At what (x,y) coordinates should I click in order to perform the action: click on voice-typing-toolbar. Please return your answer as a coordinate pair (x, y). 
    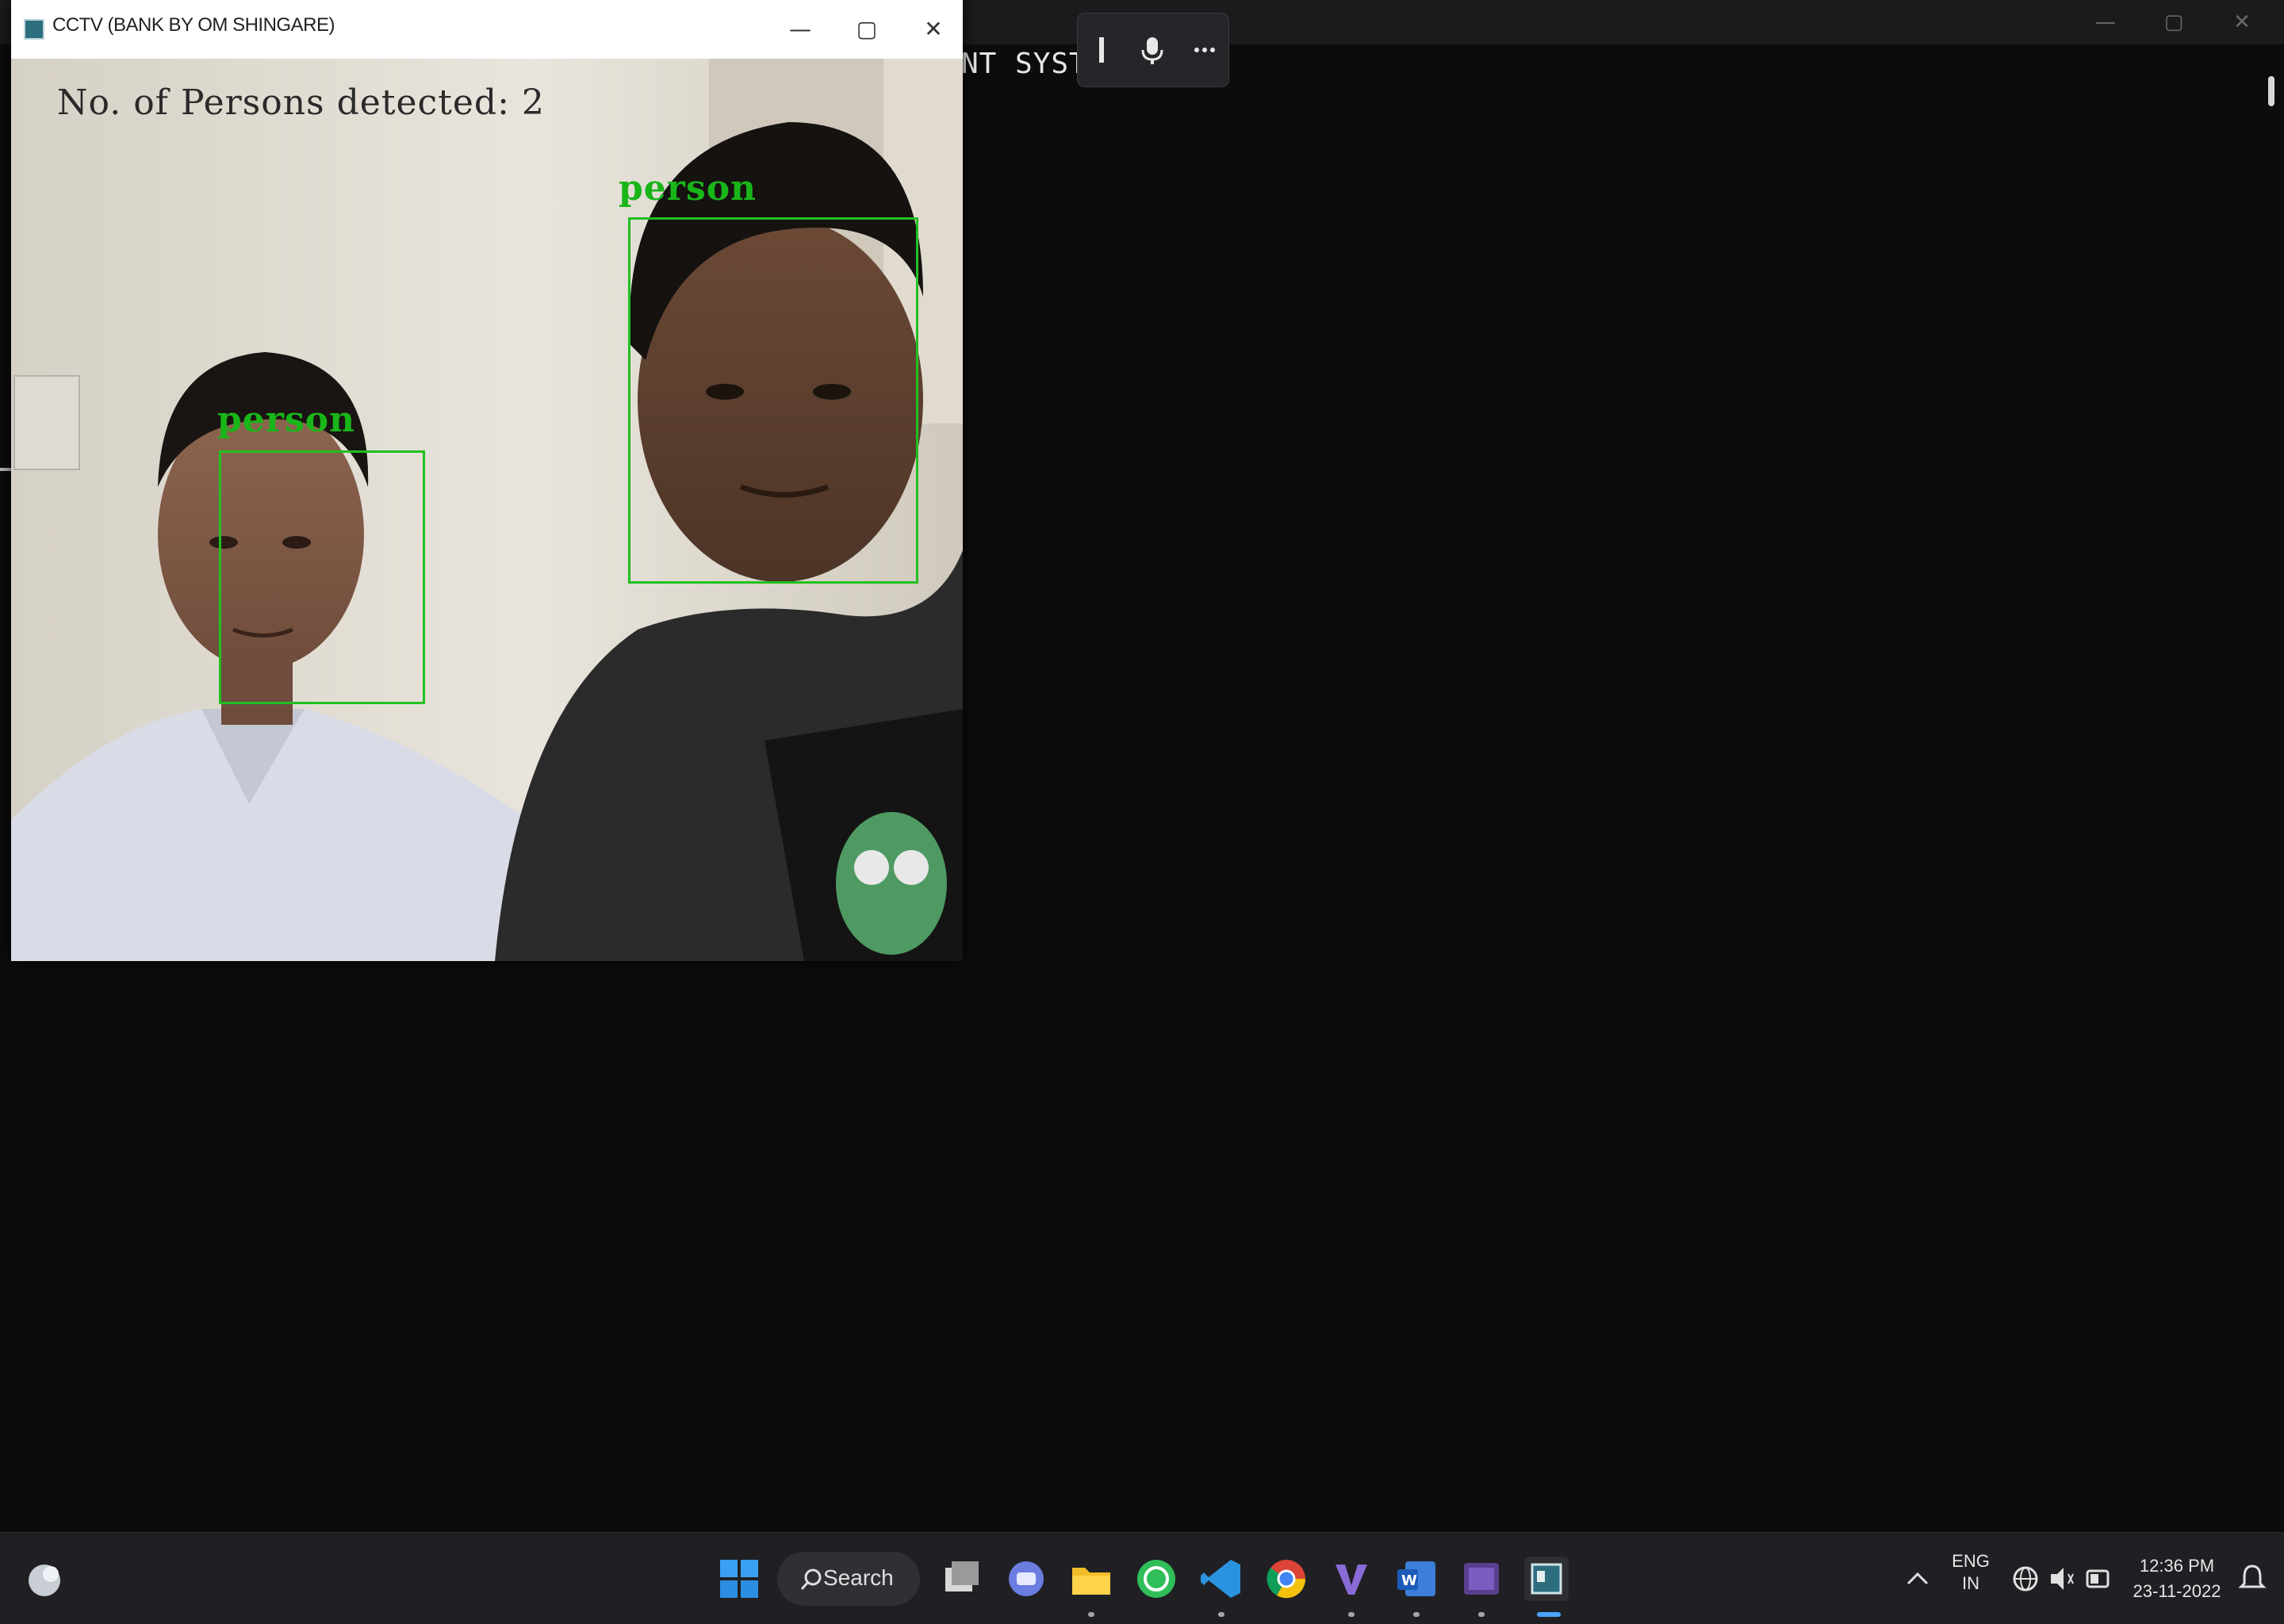
    Looking at the image, I should click on (1153, 50).